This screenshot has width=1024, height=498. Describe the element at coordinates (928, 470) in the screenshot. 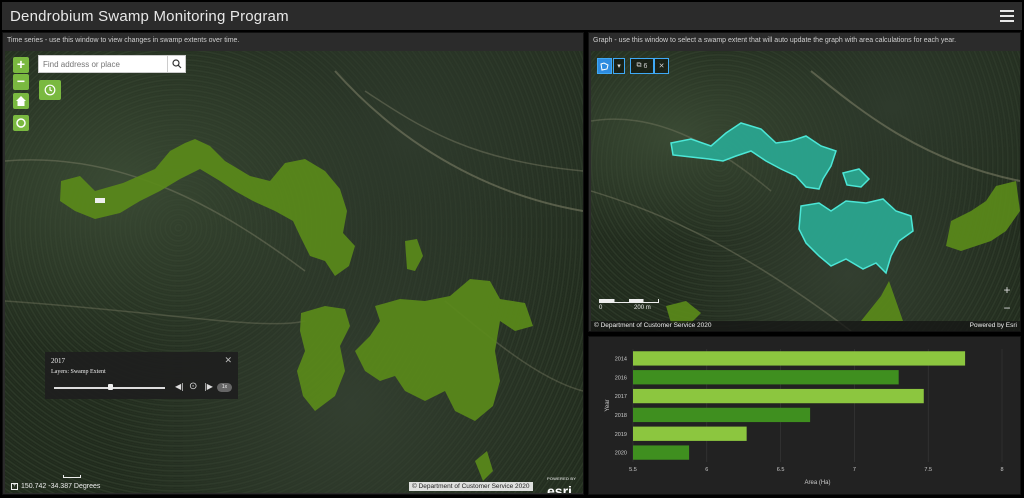

I see `x-tick-label: 7.5` at that location.